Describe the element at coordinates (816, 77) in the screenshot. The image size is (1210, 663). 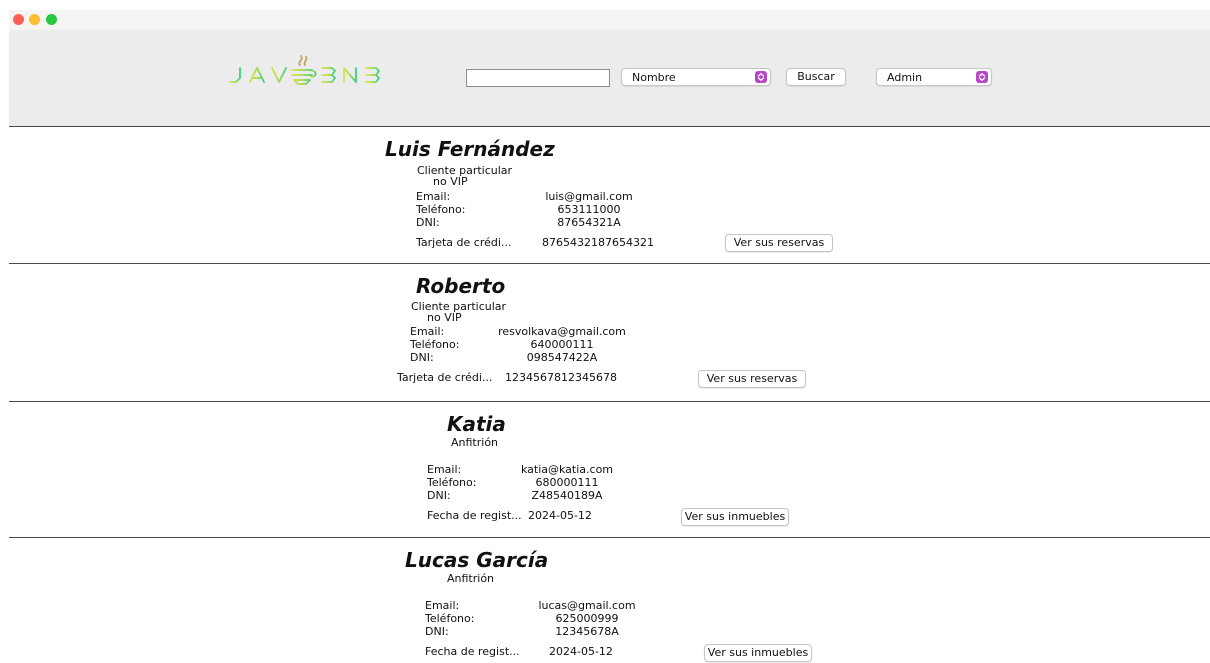
I see `search-button: Buscar` at that location.